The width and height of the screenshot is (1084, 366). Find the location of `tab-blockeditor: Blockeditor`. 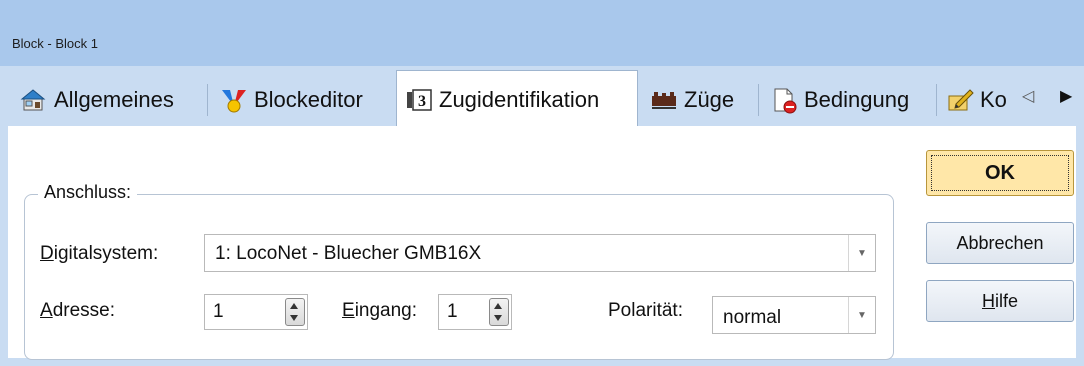

tab-blockeditor: Blockeditor is located at coordinates (305, 100).